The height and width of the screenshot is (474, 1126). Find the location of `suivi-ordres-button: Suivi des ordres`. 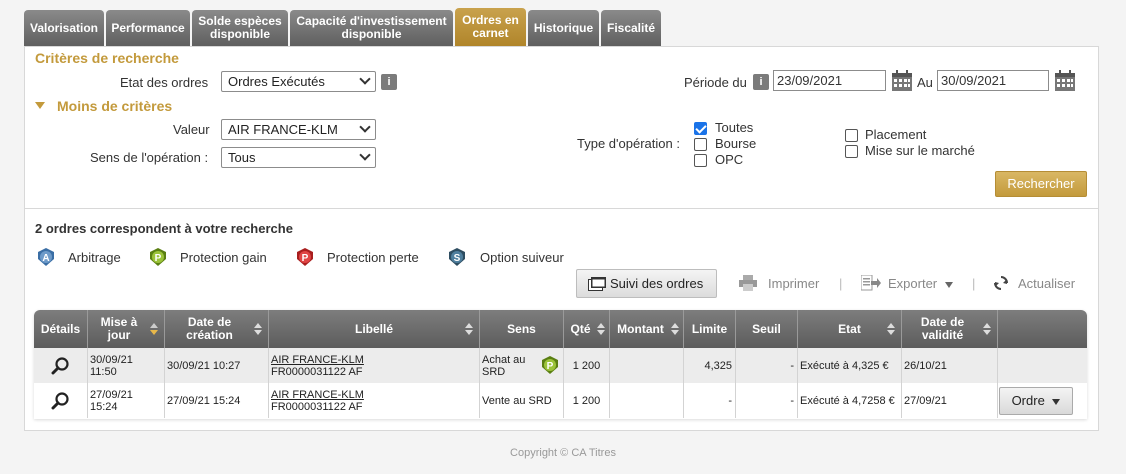

suivi-ordres-button: Suivi des ordres is located at coordinates (646, 283).